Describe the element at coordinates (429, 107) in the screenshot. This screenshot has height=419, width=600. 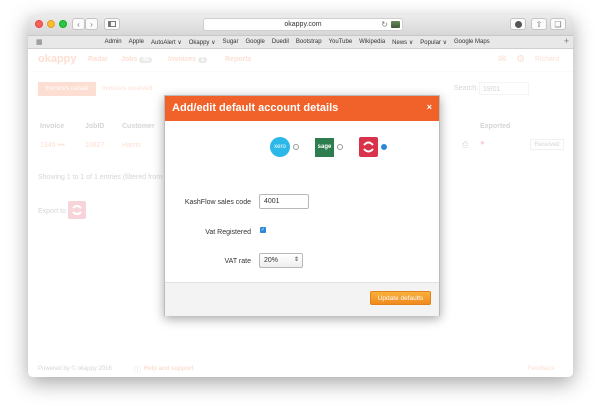
I see `close-icon: ×` at that location.